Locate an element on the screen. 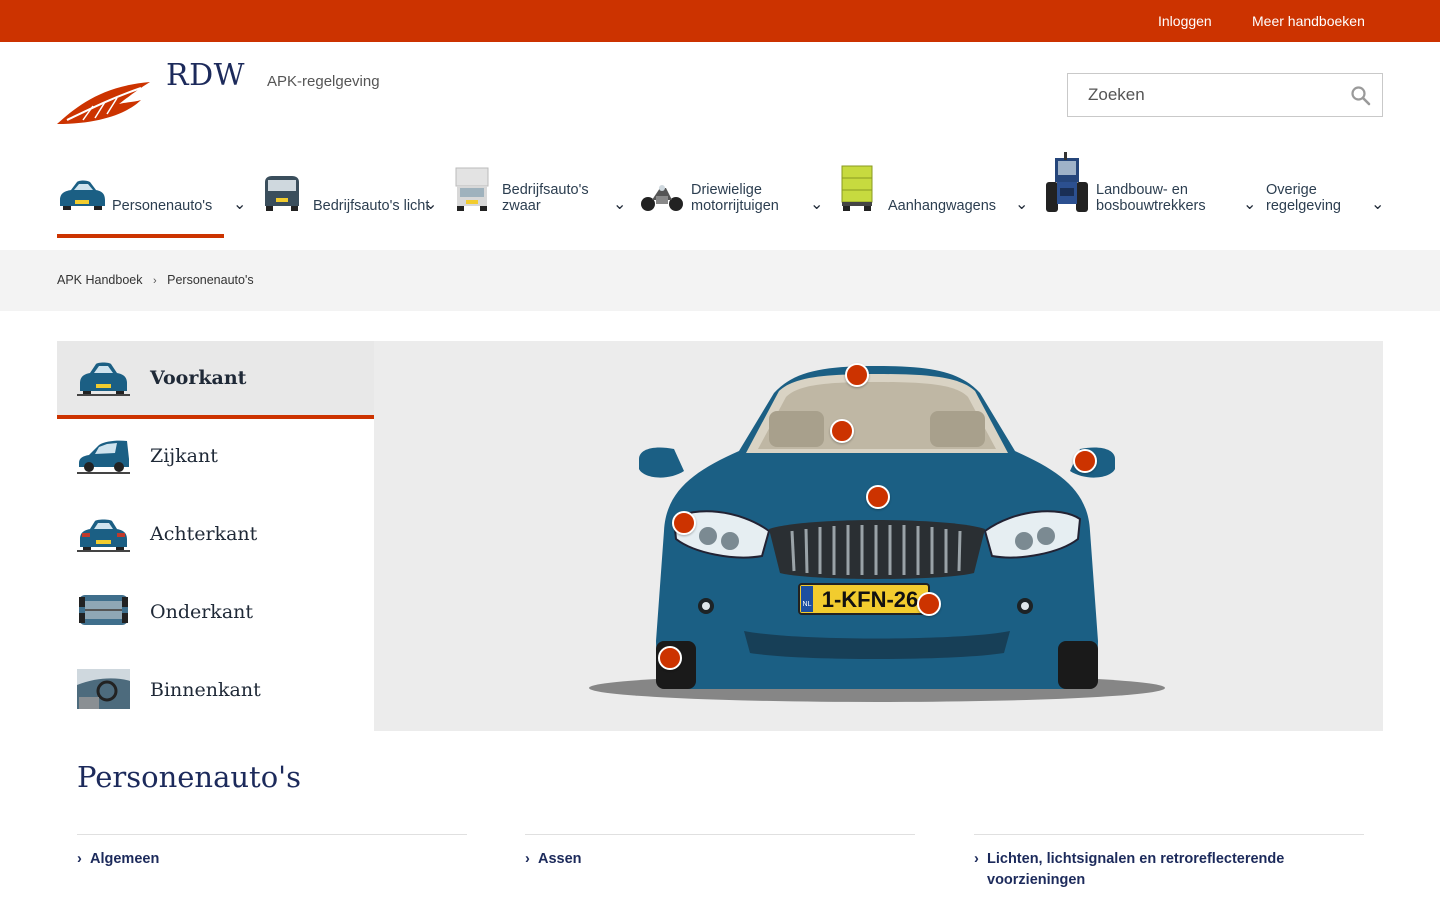 The height and width of the screenshot is (903, 1440). active-underline is located at coordinates (140, 236).